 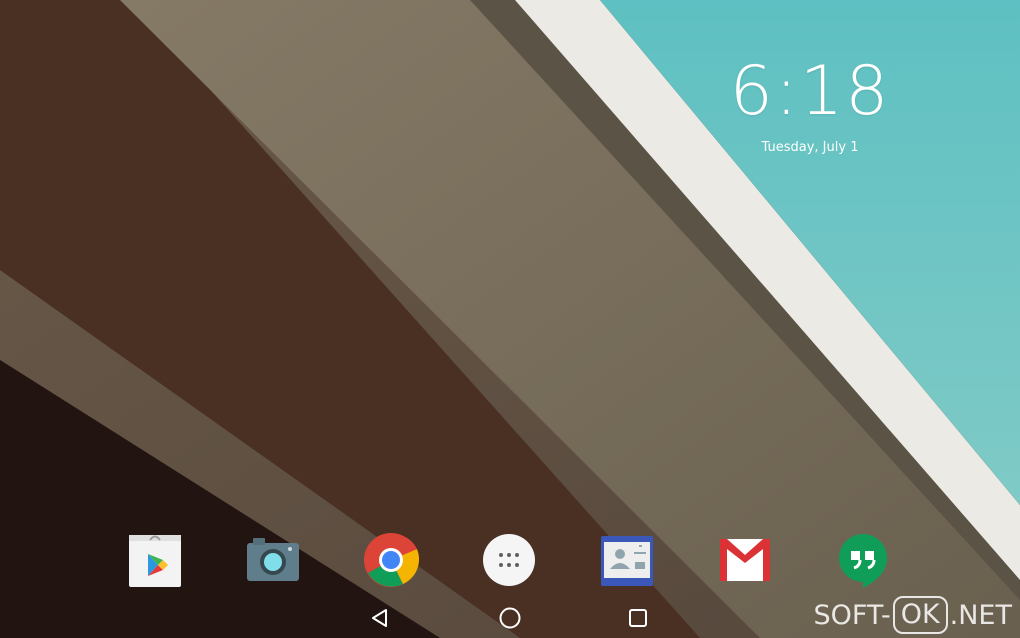 What do you see at coordinates (810, 147) in the screenshot?
I see `lockscreen-date: Tuesday, July 1` at bounding box center [810, 147].